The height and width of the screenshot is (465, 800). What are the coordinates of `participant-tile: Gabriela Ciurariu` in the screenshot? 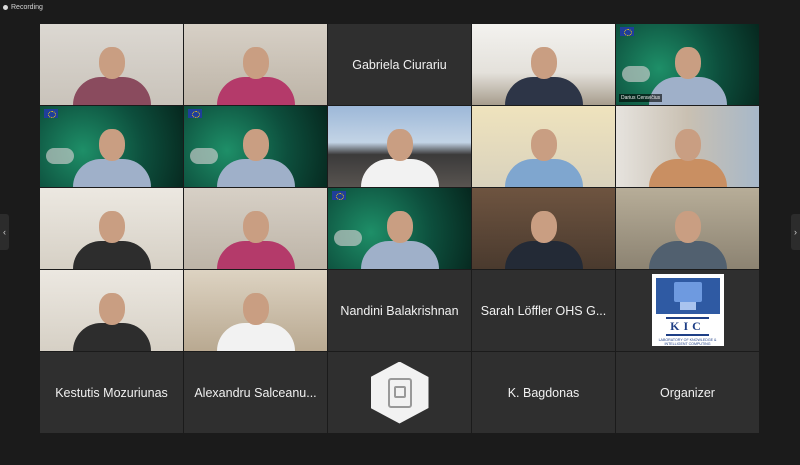 It's located at (399, 64).